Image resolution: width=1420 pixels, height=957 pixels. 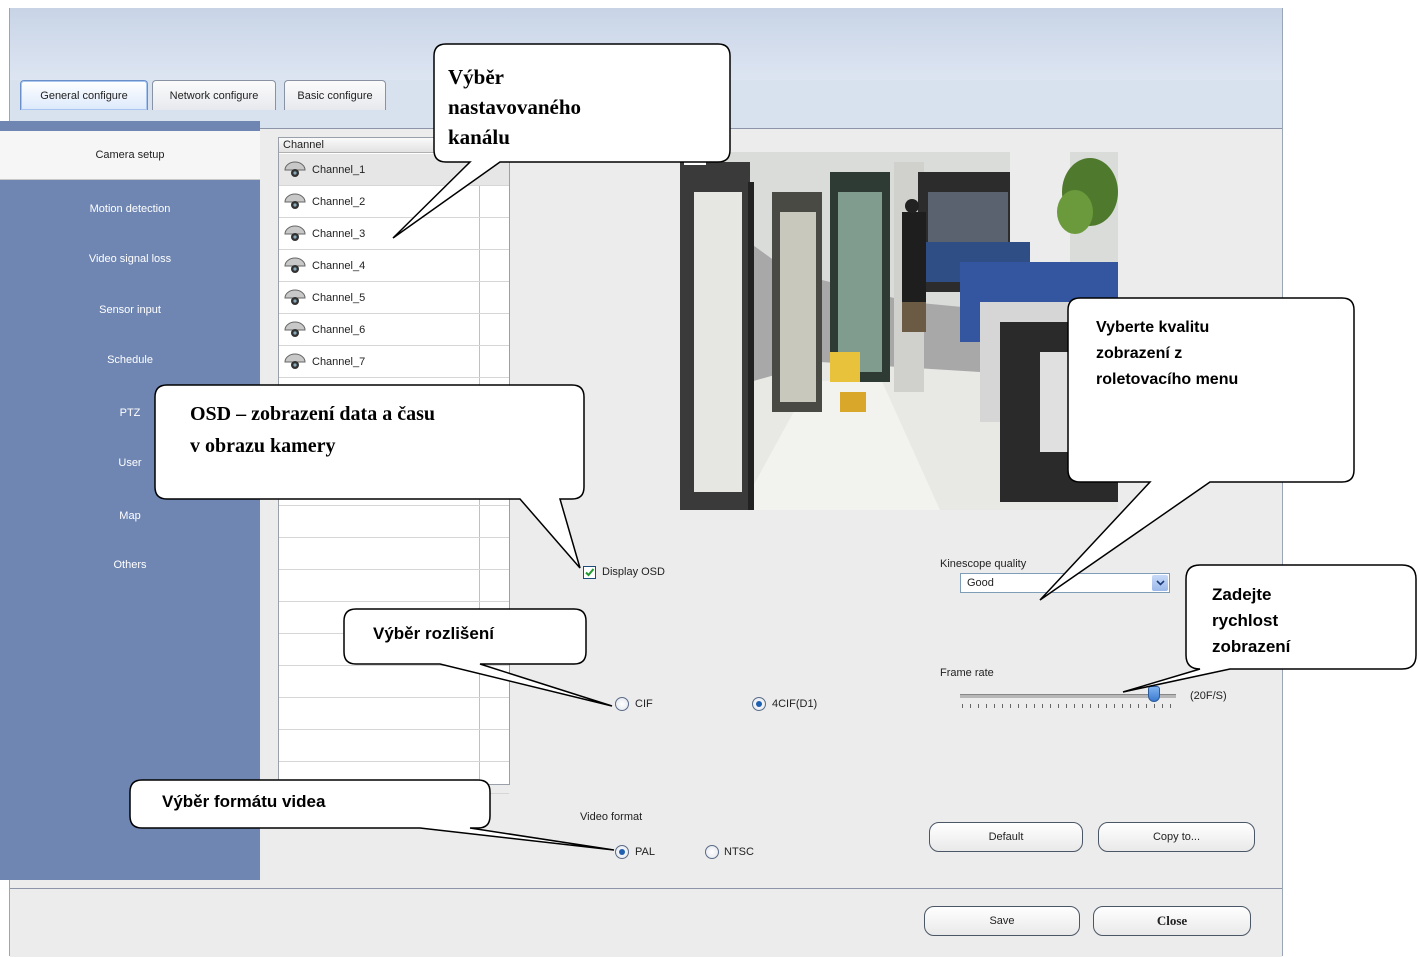 What do you see at coordinates (611, 817) in the screenshot?
I see `video-format-label: Video format` at bounding box center [611, 817].